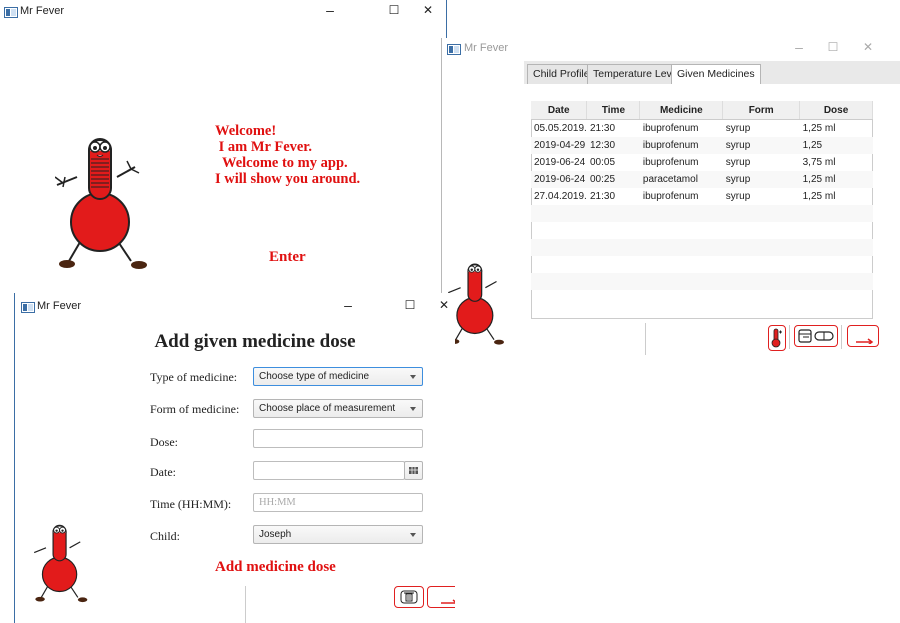 Image resolution: width=900 pixels, height=623 pixels. I want to click on cell-time: 12:30, so click(613, 145).